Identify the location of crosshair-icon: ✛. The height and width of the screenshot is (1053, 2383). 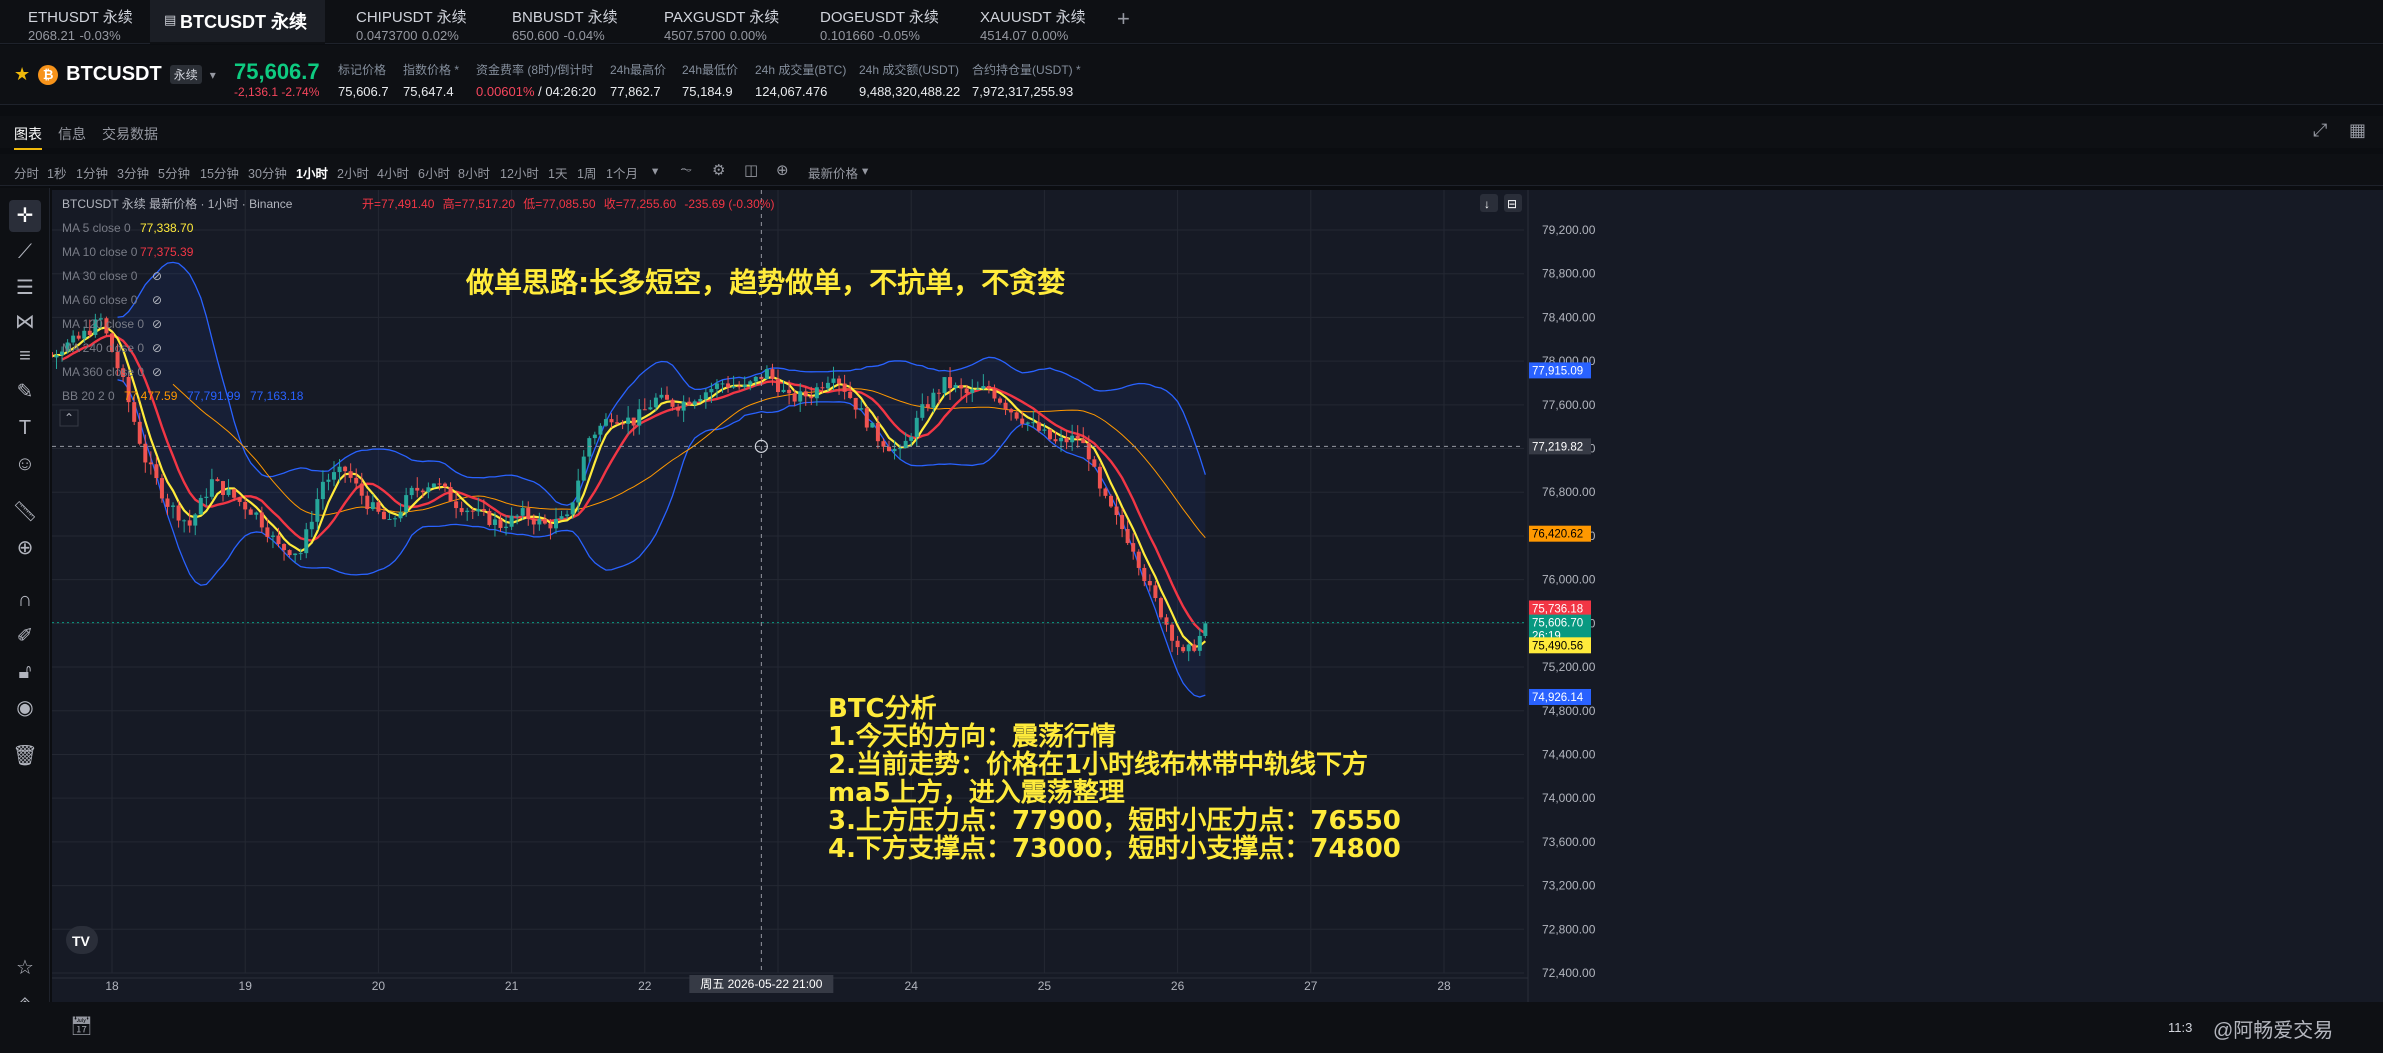
(25, 216).